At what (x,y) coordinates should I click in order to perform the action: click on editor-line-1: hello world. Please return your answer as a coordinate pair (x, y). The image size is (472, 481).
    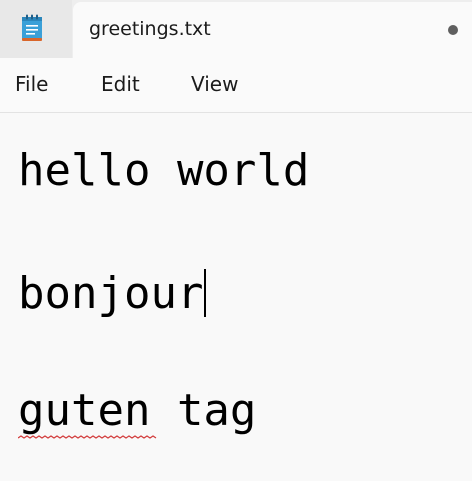
    Looking at the image, I should click on (163, 171).